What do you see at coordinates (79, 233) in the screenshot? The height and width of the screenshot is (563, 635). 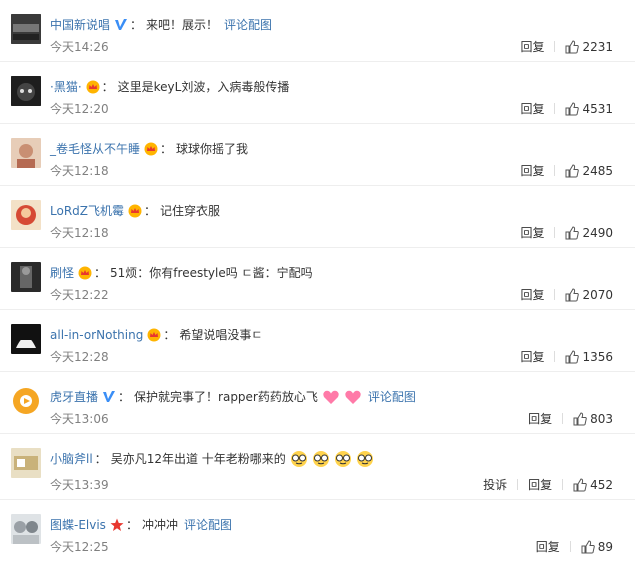 I see `comment-time: 今天12:18` at bounding box center [79, 233].